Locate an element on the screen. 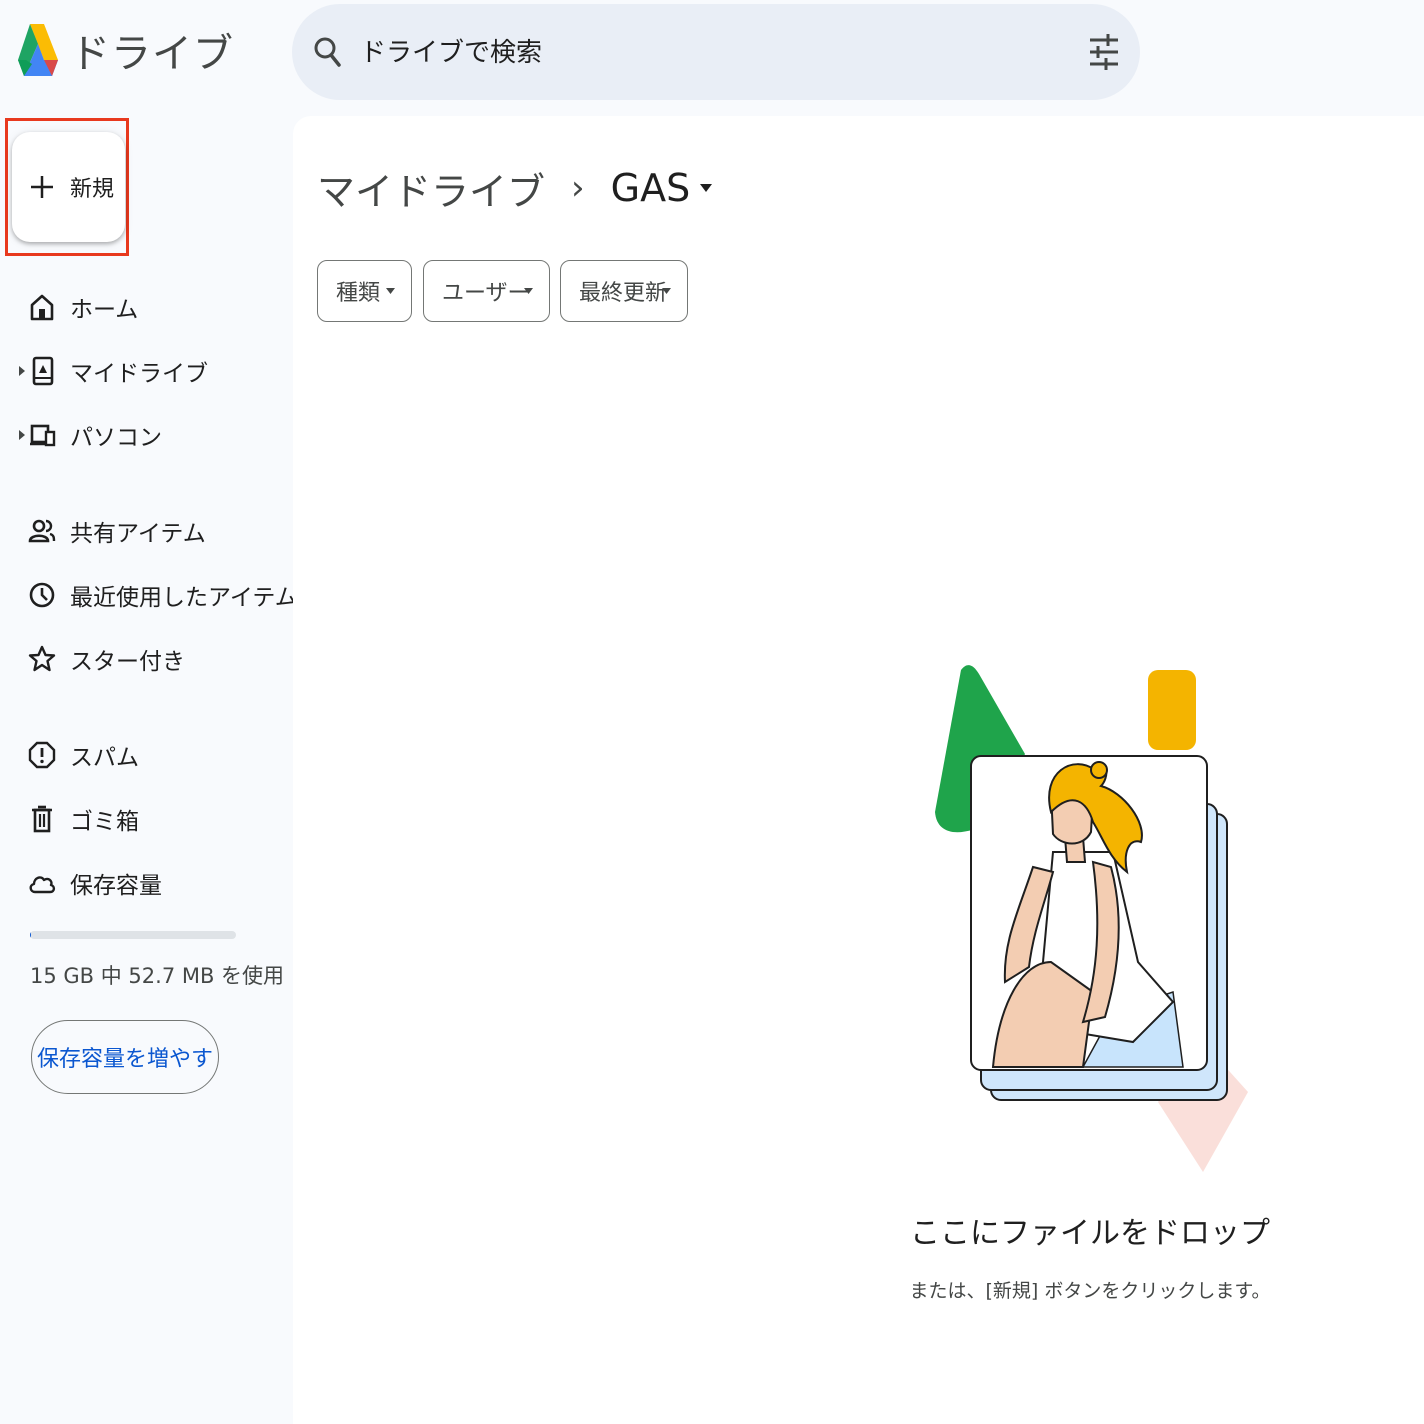 This screenshot has width=1424, height=1424. get-more-storage-button: 保存容量を増やす is located at coordinates (125, 1057).